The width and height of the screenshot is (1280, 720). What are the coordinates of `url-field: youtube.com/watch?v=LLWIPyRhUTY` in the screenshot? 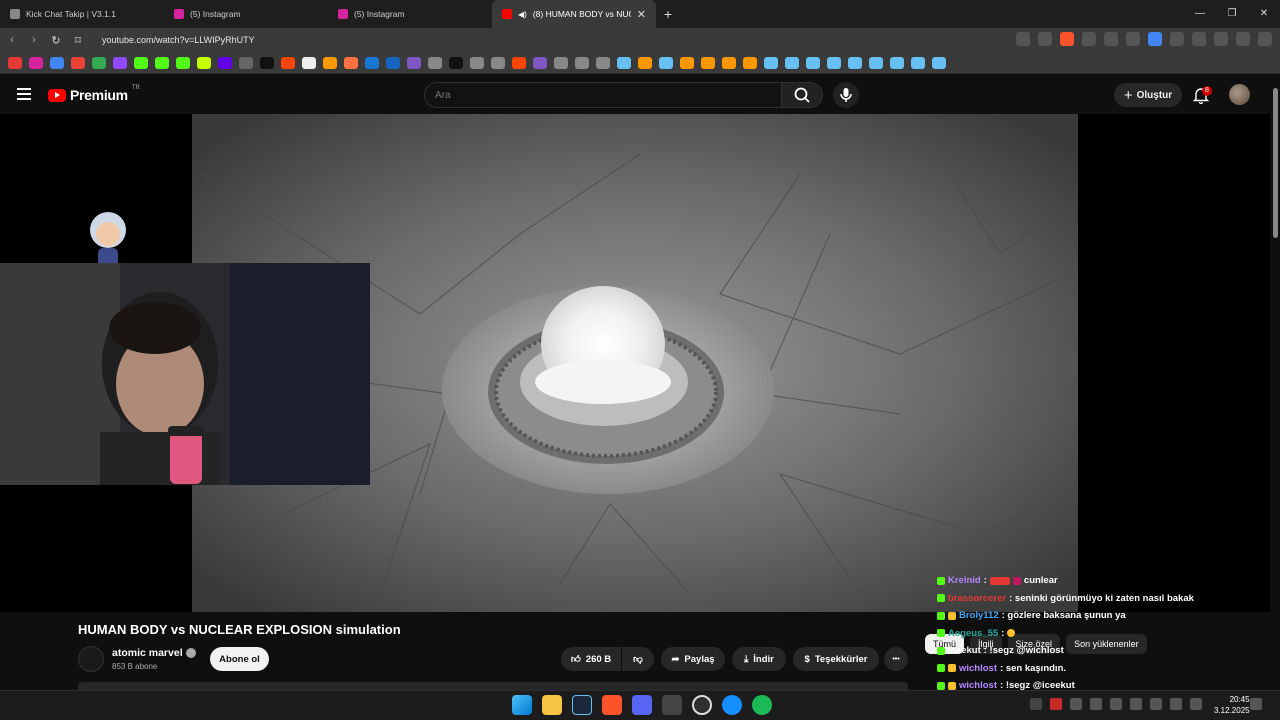 It's located at (178, 40).